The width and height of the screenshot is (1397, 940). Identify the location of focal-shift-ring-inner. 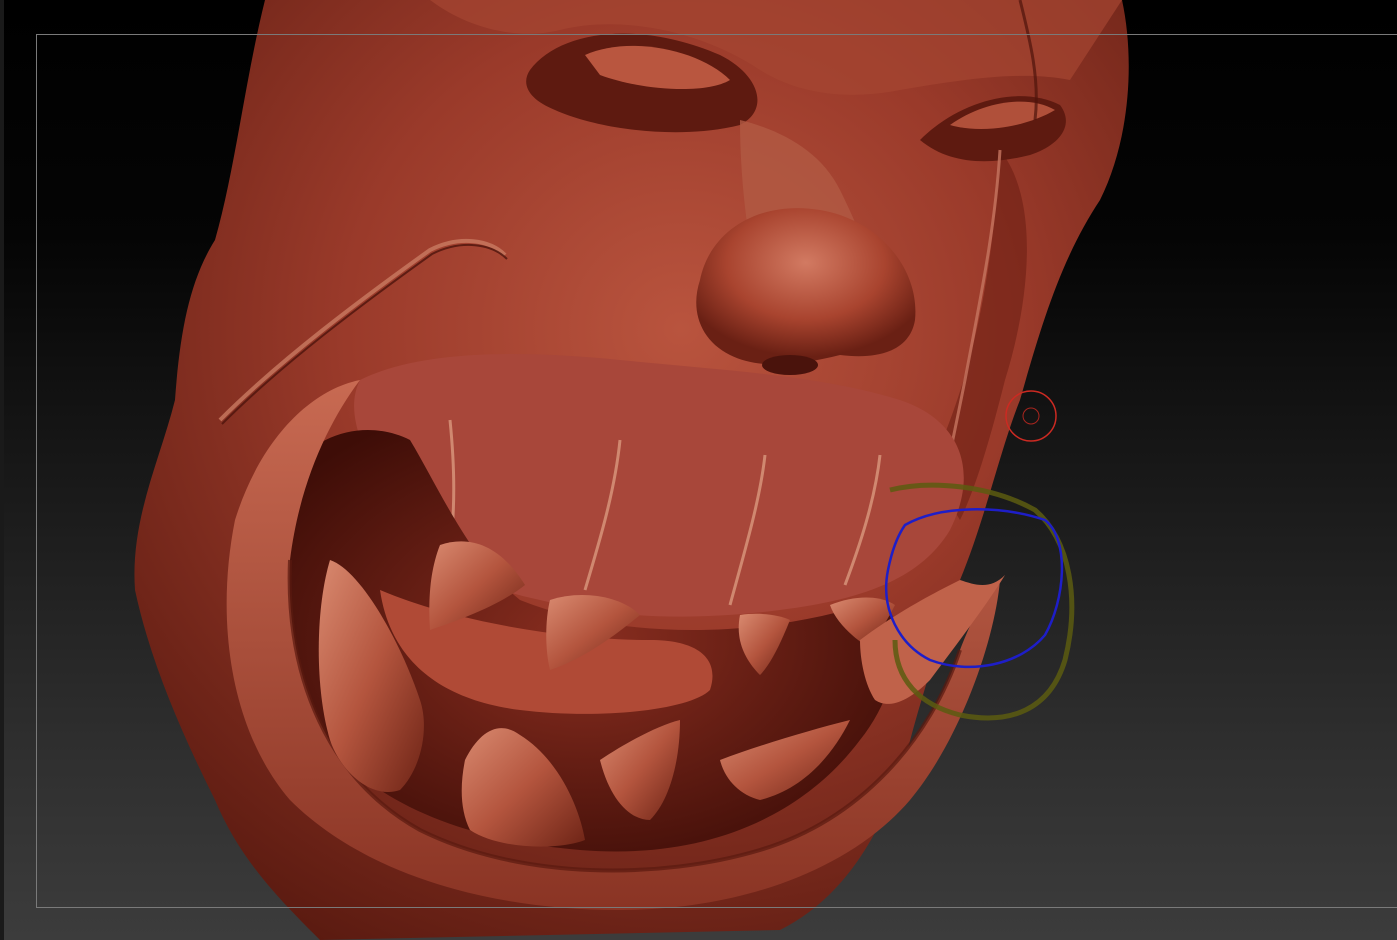
(1031, 416).